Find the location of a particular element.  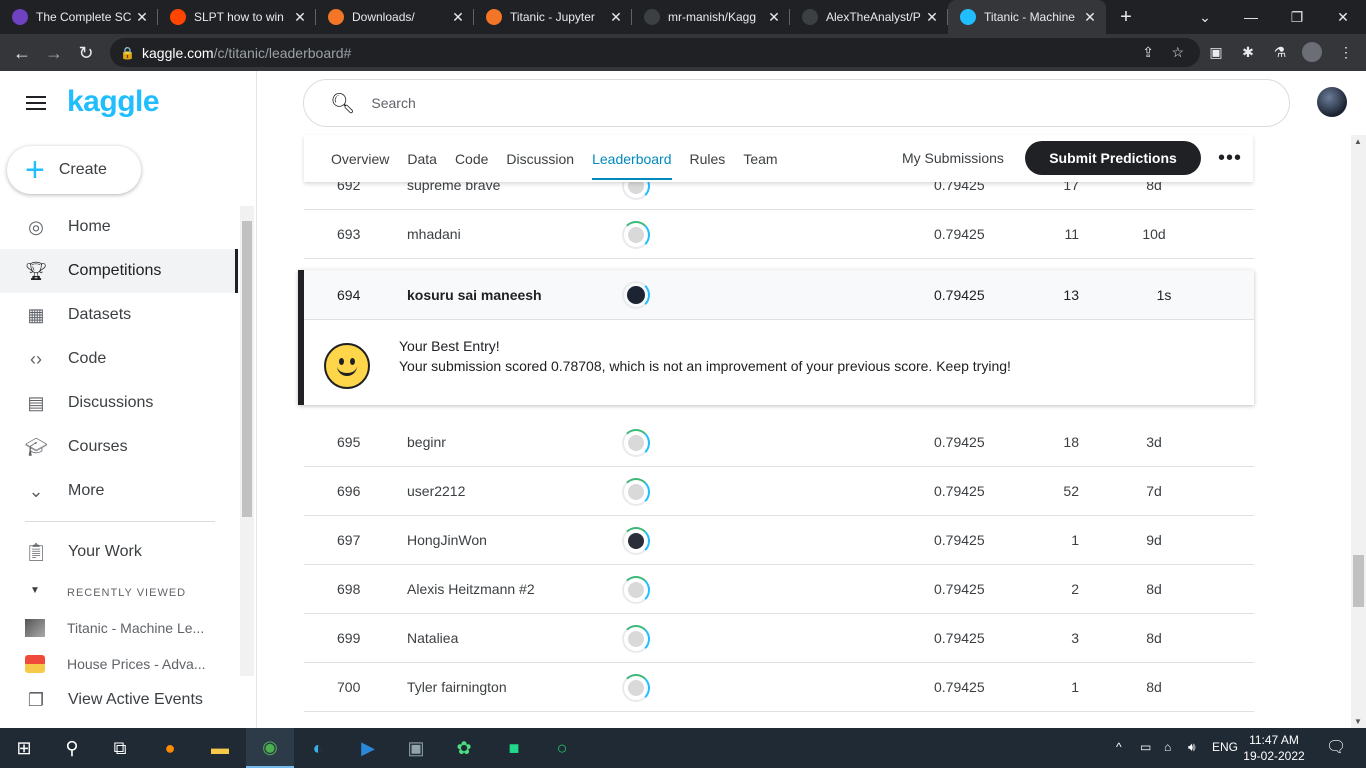

team-name: HongJinWon is located at coordinates (447, 540).